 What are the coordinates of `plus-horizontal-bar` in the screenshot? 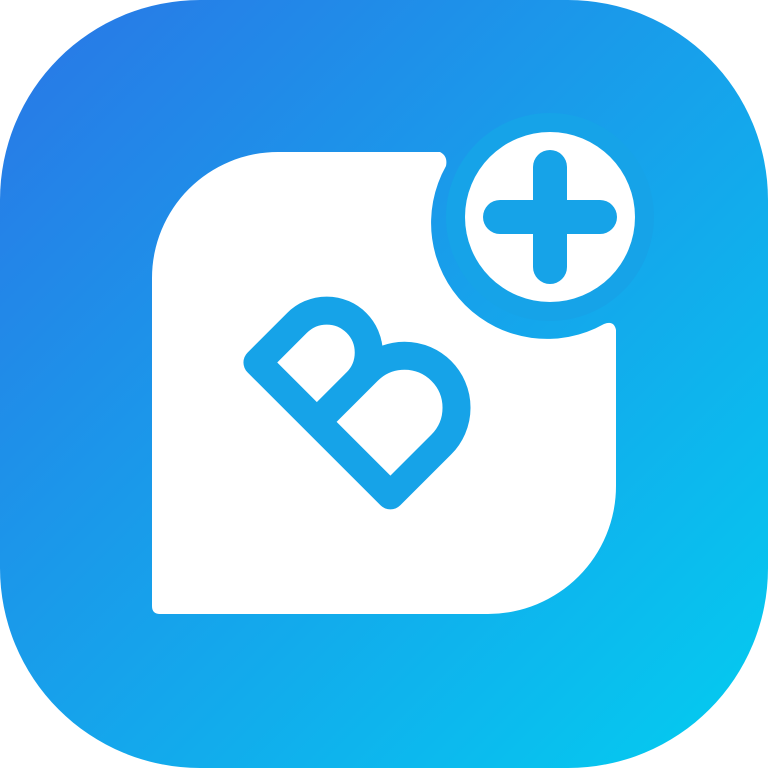 It's located at (550, 217).